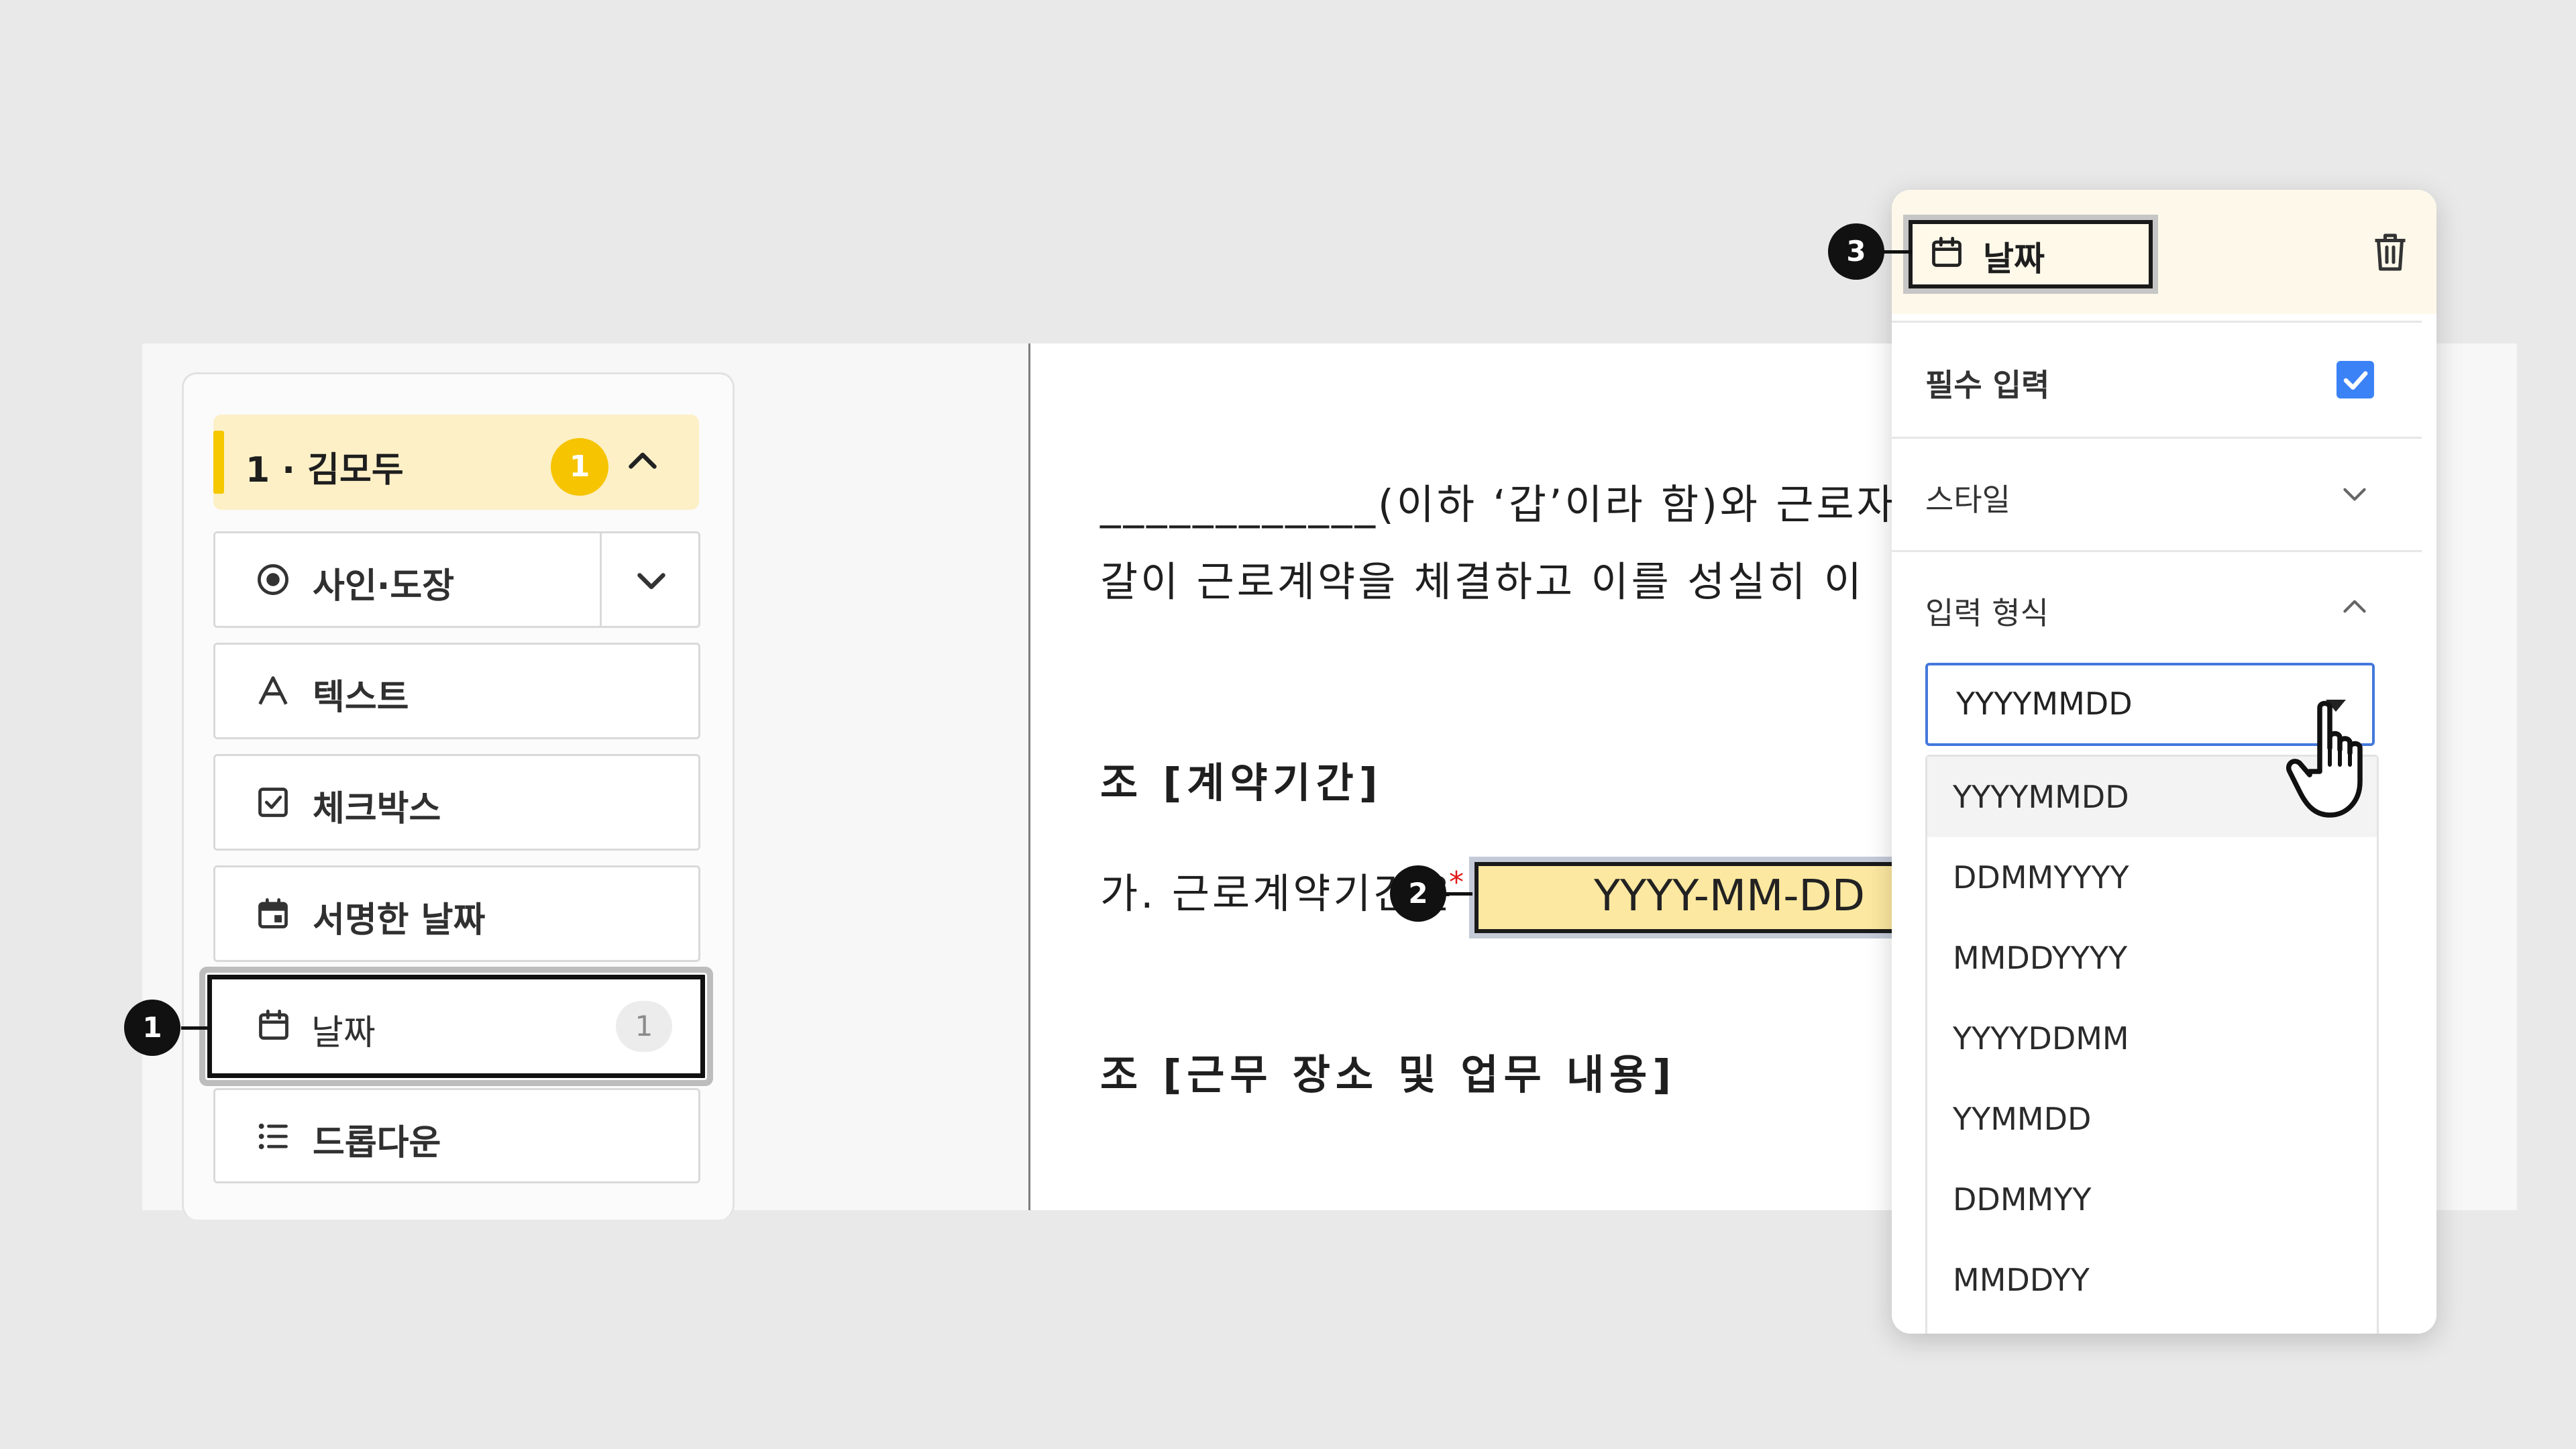 This screenshot has height=1449, width=2576. Describe the element at coordinates (456, 1135) in the screenshot. I see `field-item-dropdown: 드롭다운` at that location.